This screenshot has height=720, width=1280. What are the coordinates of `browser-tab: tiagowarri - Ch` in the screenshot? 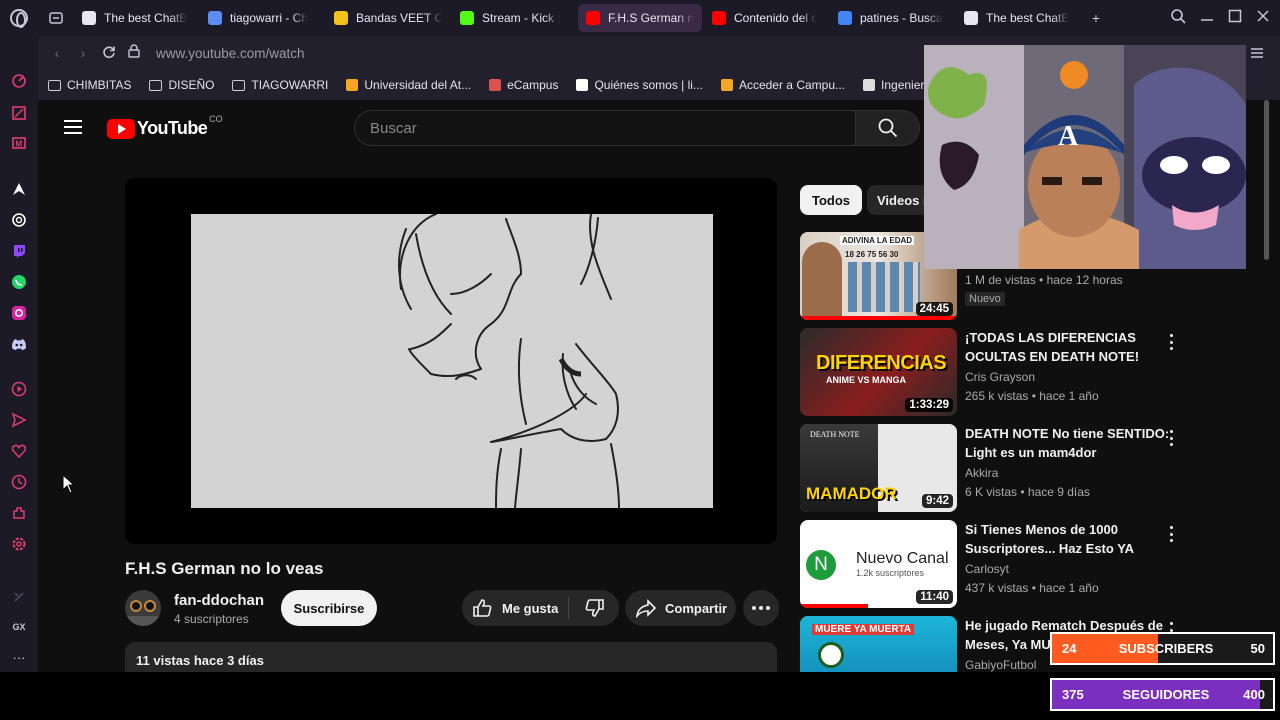 It's located at (262, 18).